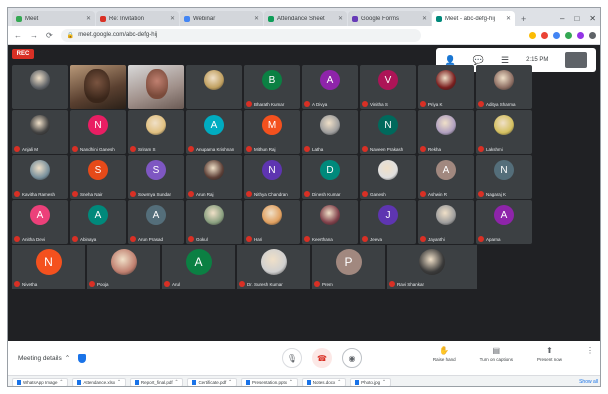 The width and height of the screenshot is (608, 394). What do you see at coordinates (324, 381) in the screenshot?
I see `download-item: Notes.docx ⌃` at bounding box center [324, 381].